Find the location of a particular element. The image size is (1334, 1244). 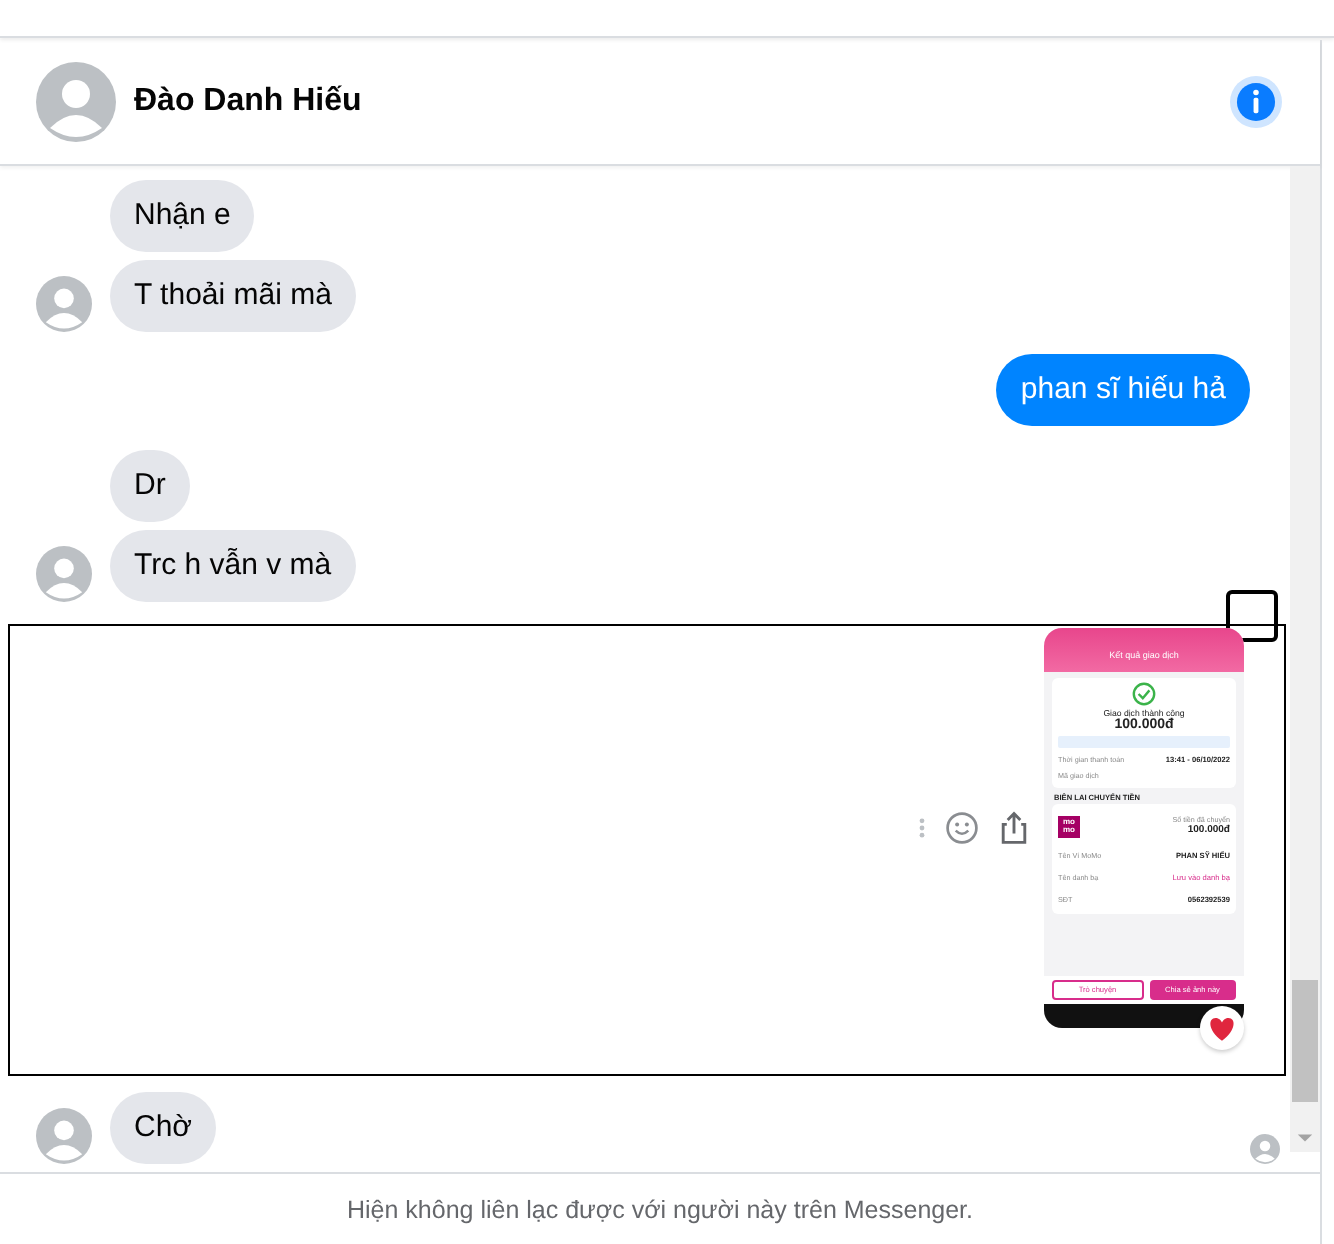

message-bubble: Trc h vẫn v mà is located at coordinates (233, 566).